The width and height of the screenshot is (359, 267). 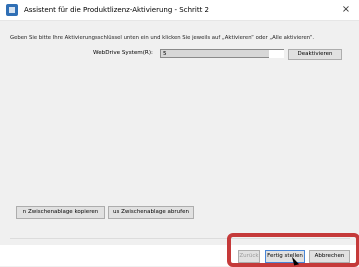 I want to click on activation-key-field-end, so click(x=276, y=54).